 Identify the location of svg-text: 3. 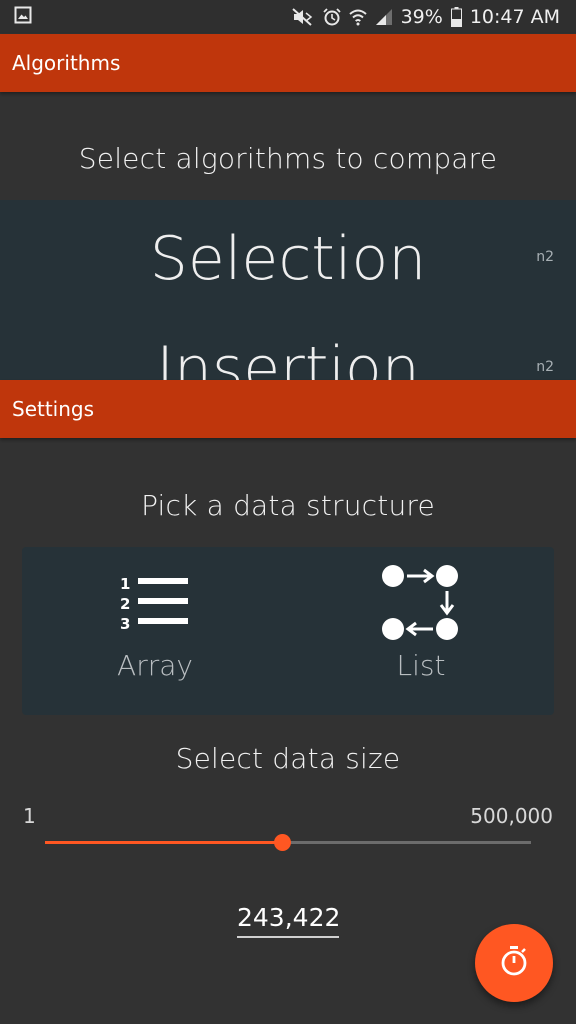
(125, 623).